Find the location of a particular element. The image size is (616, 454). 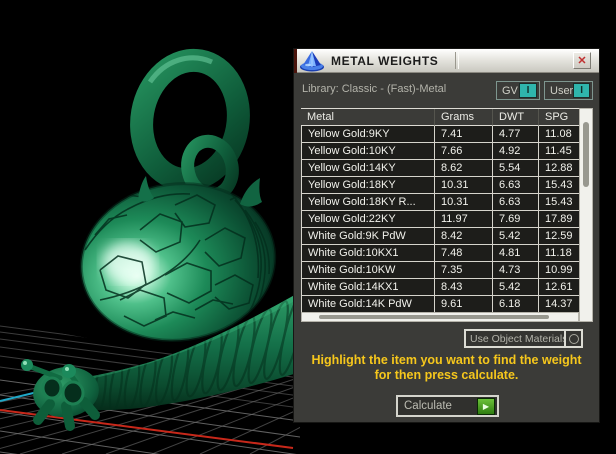

dialog-title: METAL WEIGHTS is located at coordinates (385, 61).